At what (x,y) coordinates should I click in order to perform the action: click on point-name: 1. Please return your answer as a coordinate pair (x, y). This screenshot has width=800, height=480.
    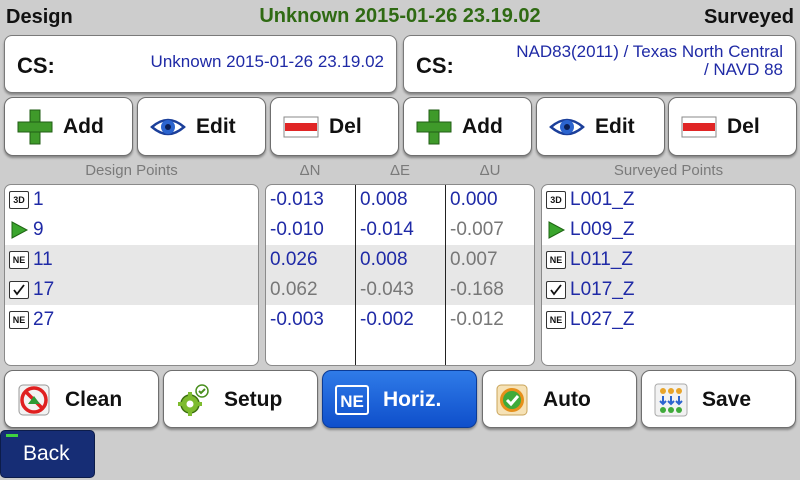
    Looking at the image, I should click on (38, 199).